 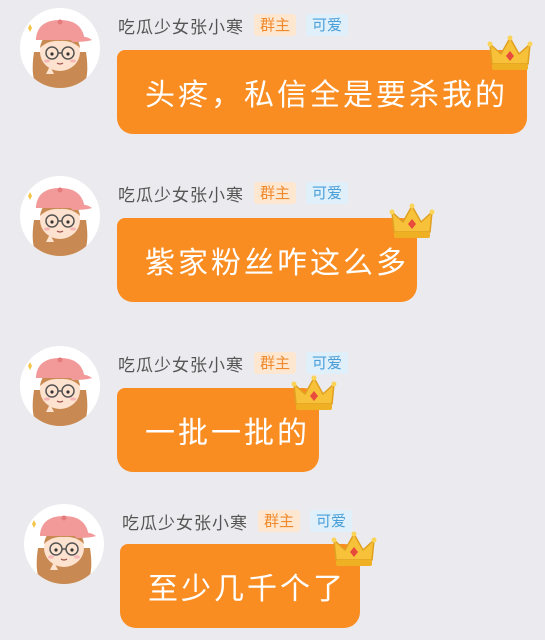 I want to click on message-bubble: 头疼，私信全是要杀我的, so click(x=322, y=92).